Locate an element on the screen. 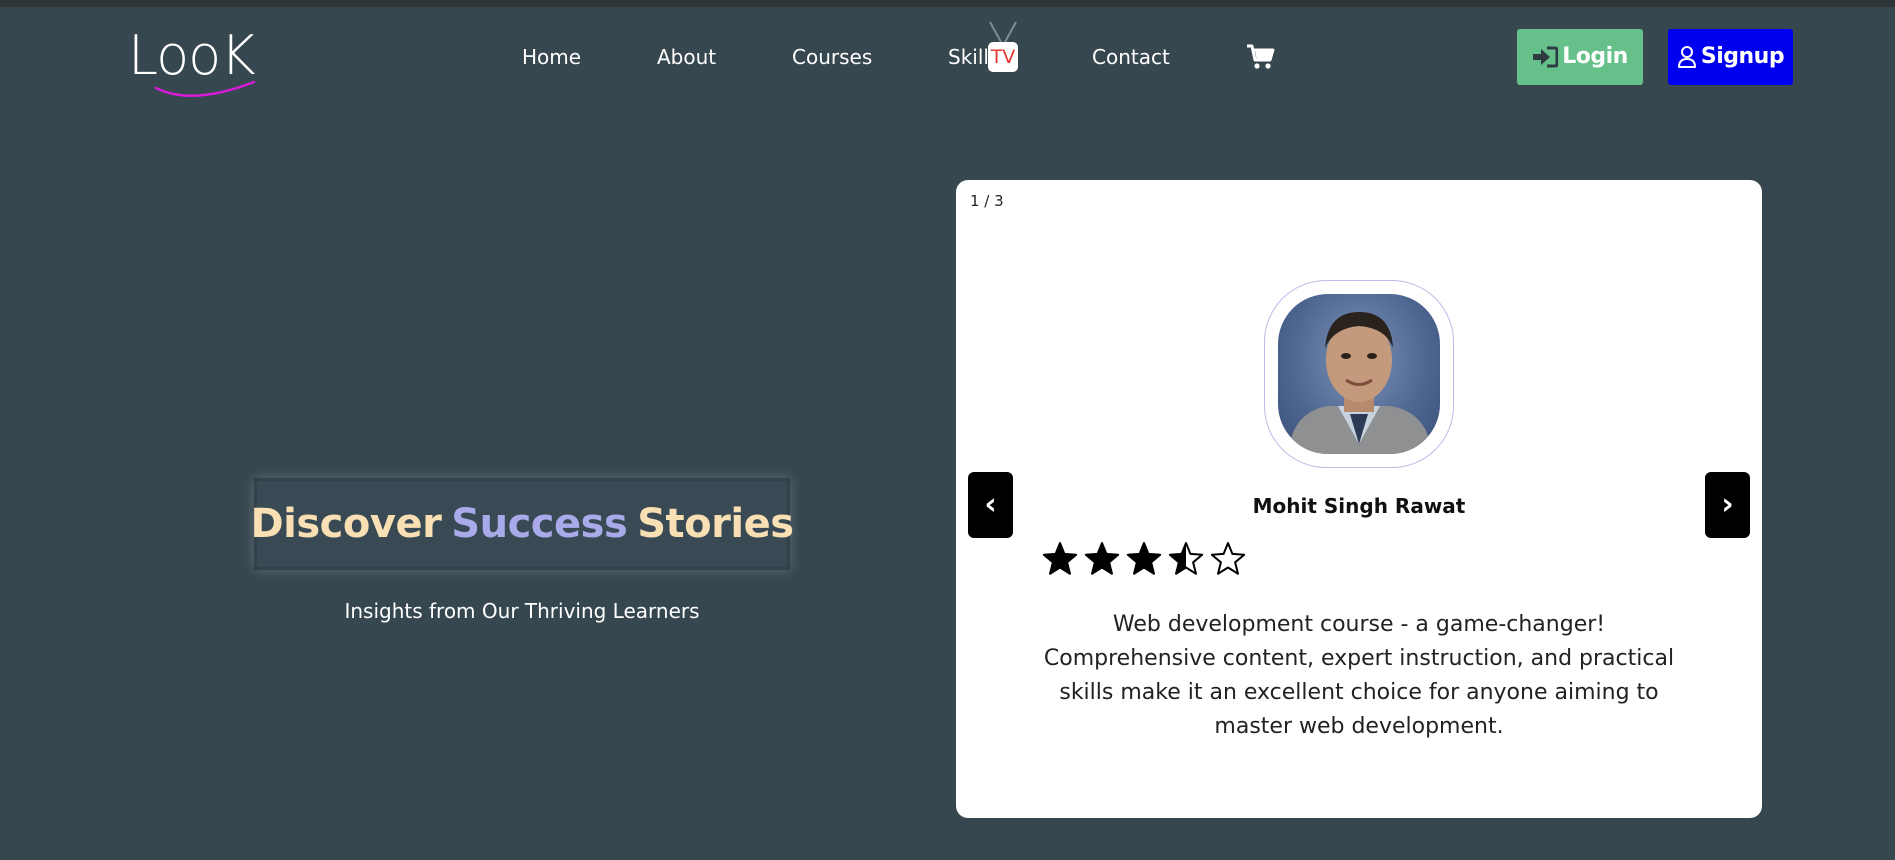 The width and height of the screenshot is (1895, 860). logo-swoosh-icon is located at coordinates (205, 88).